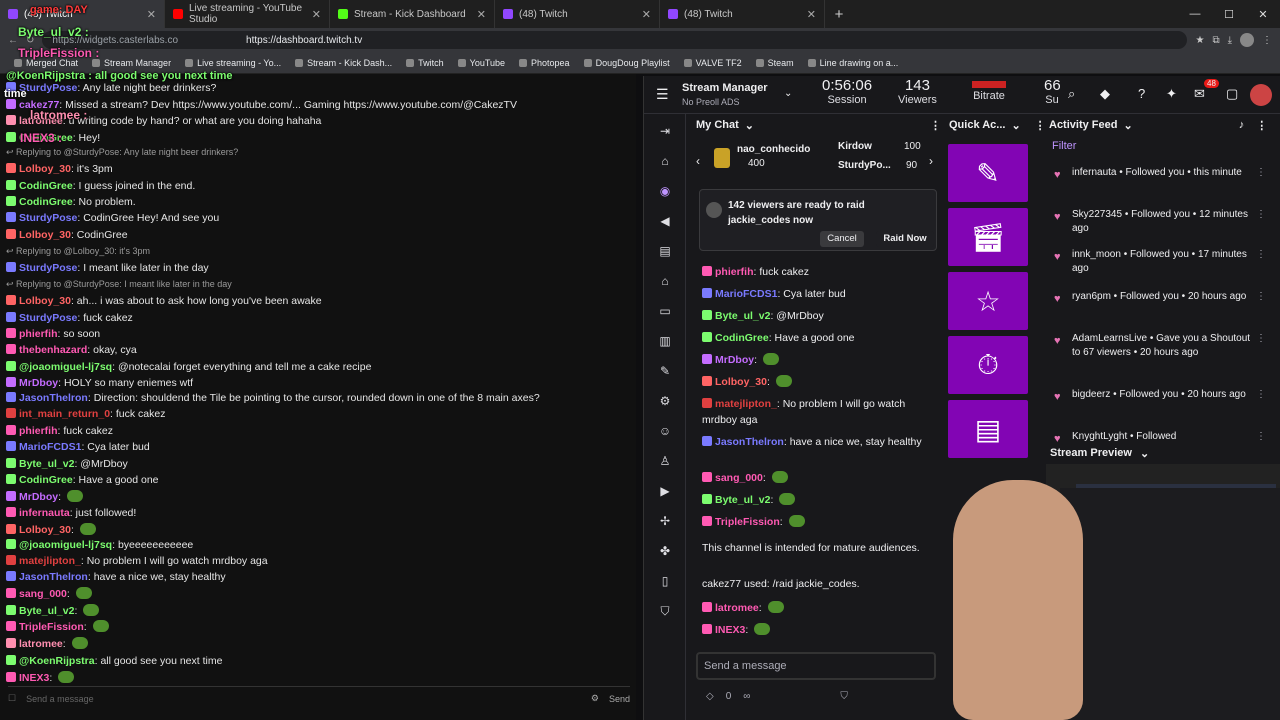 Image resolution: width=1280 pixels, height=720 pixels. What do you see at coordinates (1141, 93) in the screenshot?
I see `help-icon: ?` at bounding box center [1141, 93].